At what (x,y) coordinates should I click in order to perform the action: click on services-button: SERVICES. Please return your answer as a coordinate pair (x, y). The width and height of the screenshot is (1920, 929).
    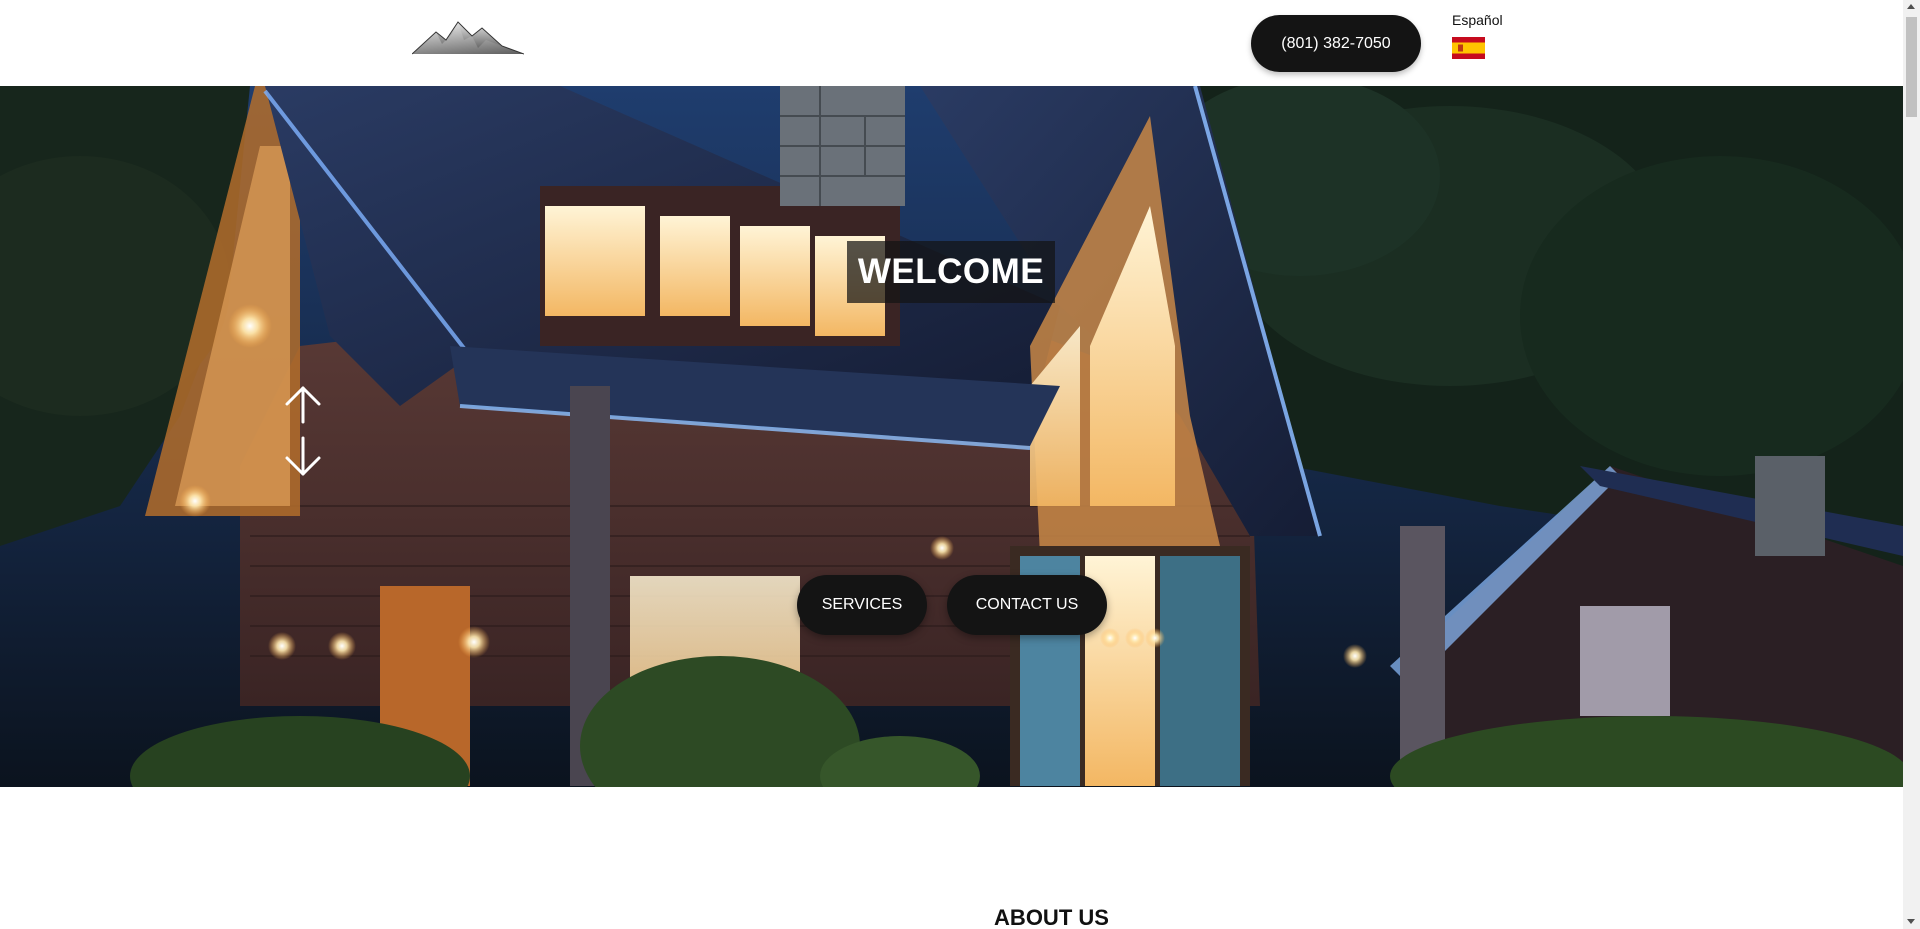
    Looking at the image, I should click on (862, 605).